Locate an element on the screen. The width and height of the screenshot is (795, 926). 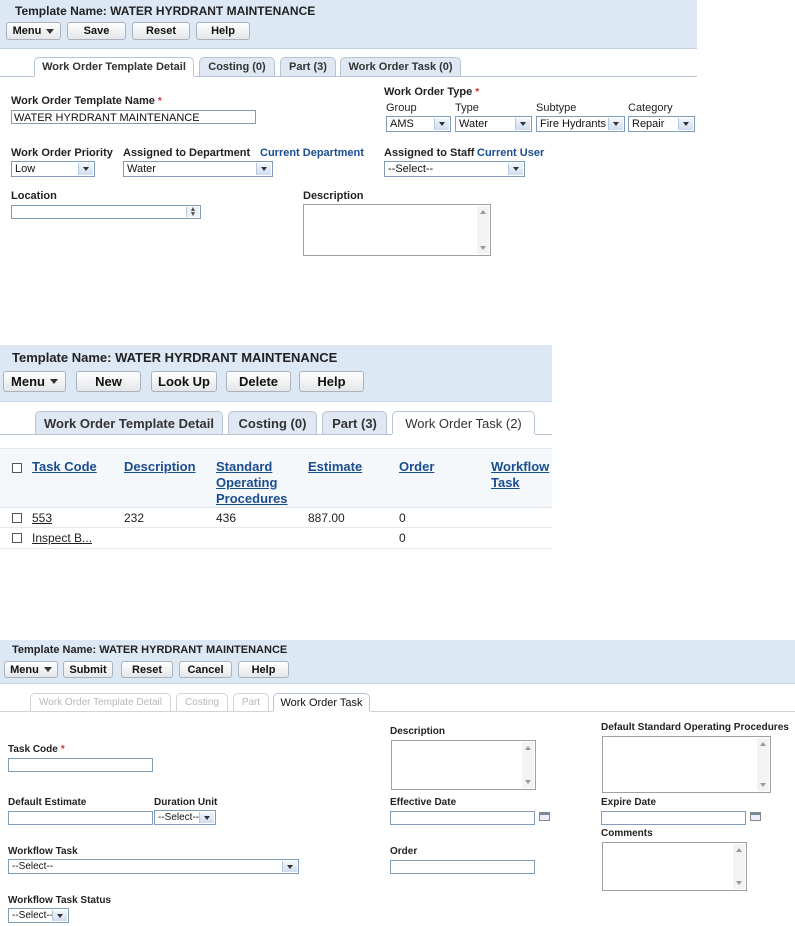
submit-button: Submit is located at coordinates (88, 669).